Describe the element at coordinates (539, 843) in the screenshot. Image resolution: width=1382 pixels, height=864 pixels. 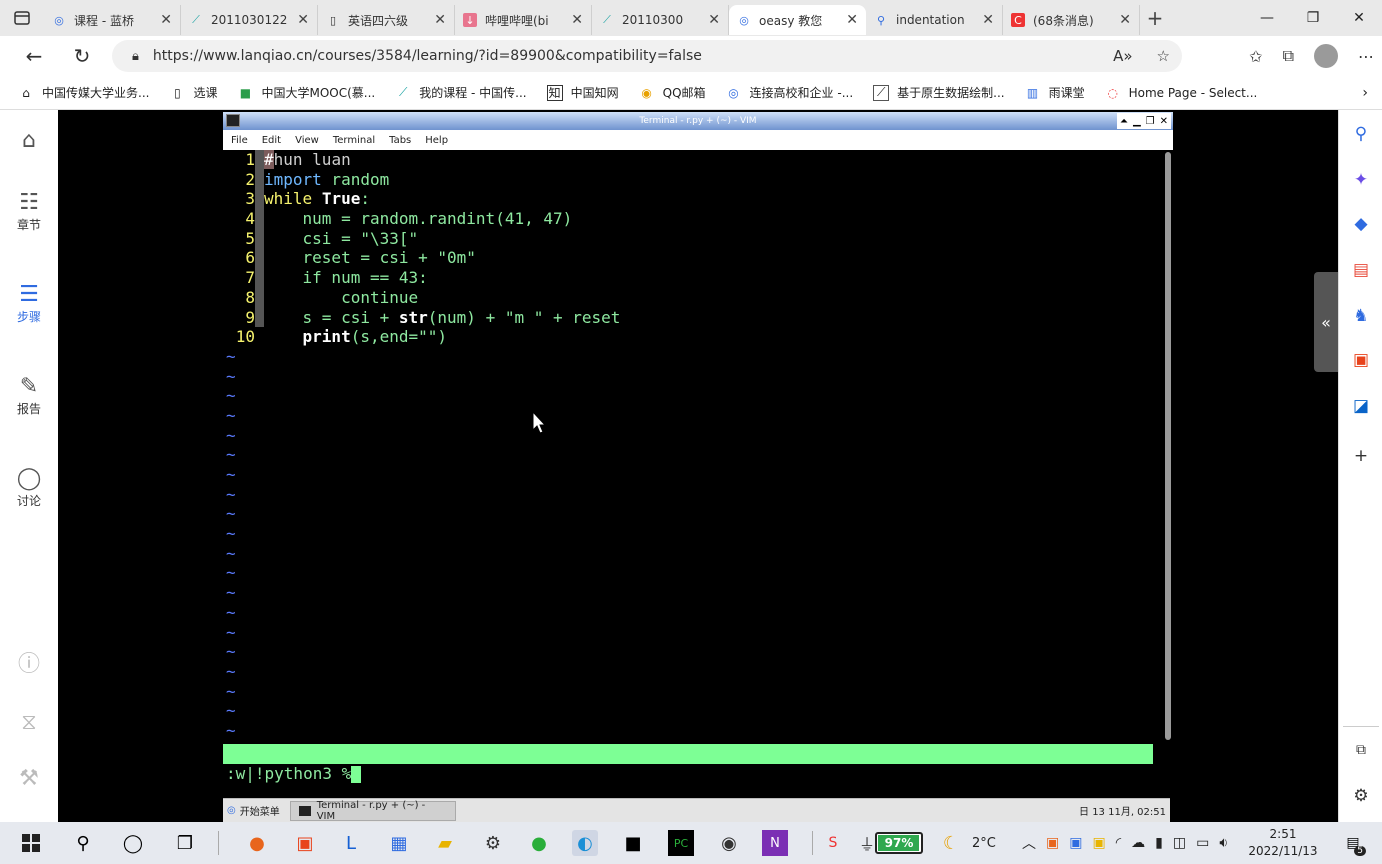
I see `wechat-icon: ●` at that location.